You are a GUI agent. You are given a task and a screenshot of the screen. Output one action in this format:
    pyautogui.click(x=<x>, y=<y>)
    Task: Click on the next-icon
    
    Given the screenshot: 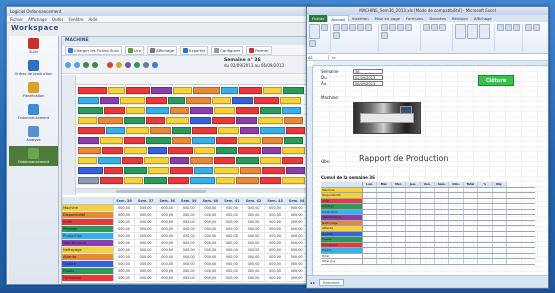 What is the action you would take?
    pyautogui.click(x=95, y=64)
    